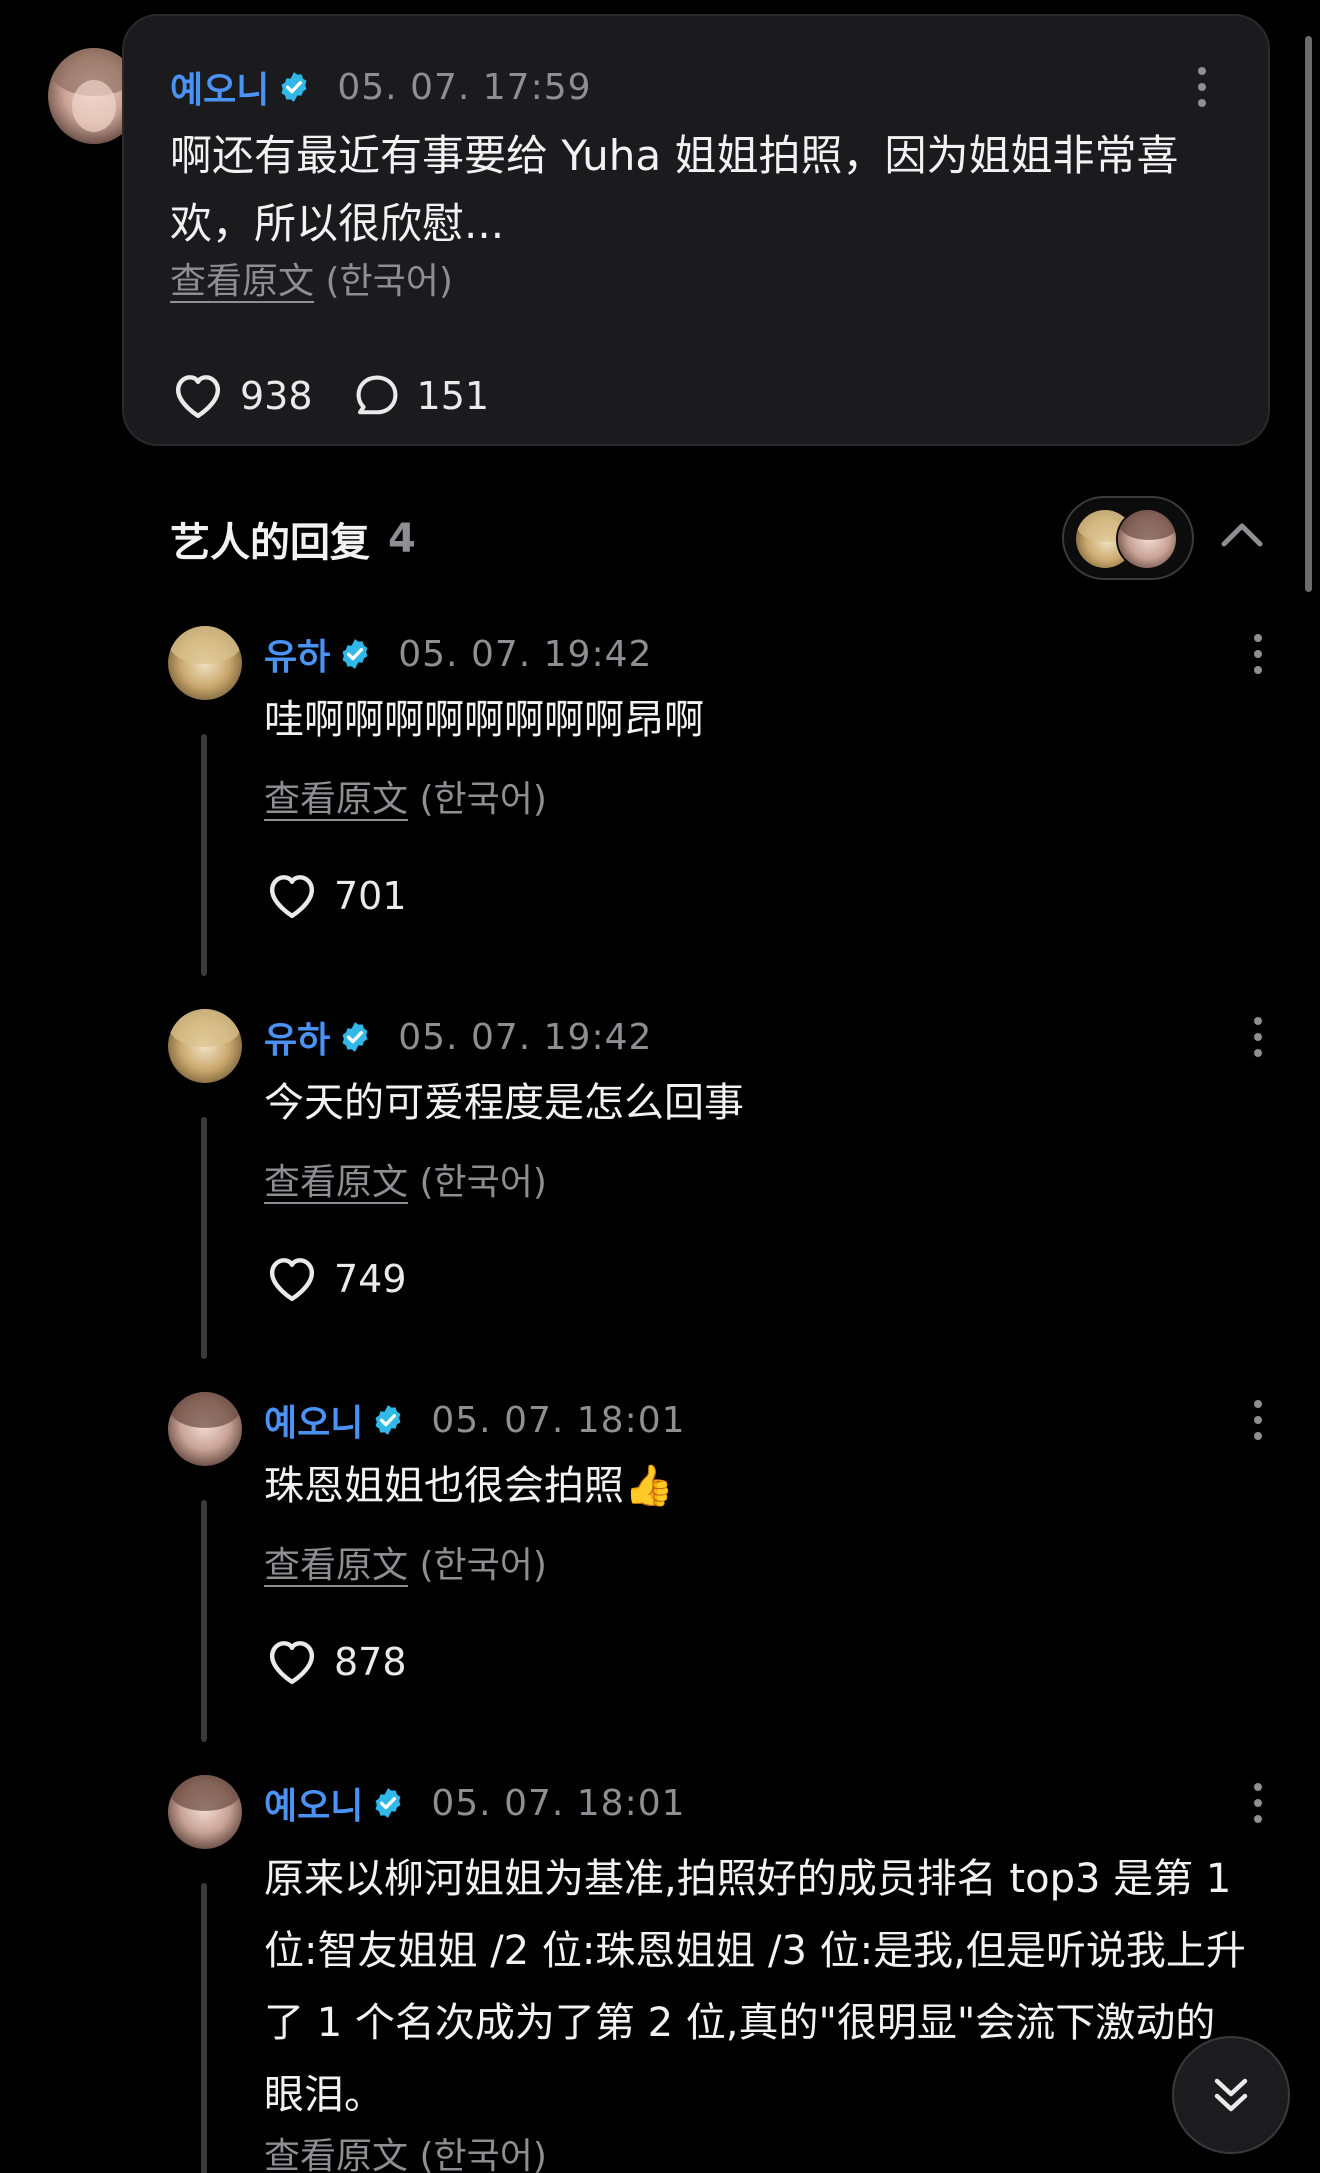 The width and height of the screenshot is (1320, 2173). I want to click on scroll-to-bottom-button, so click(1231, 2095).